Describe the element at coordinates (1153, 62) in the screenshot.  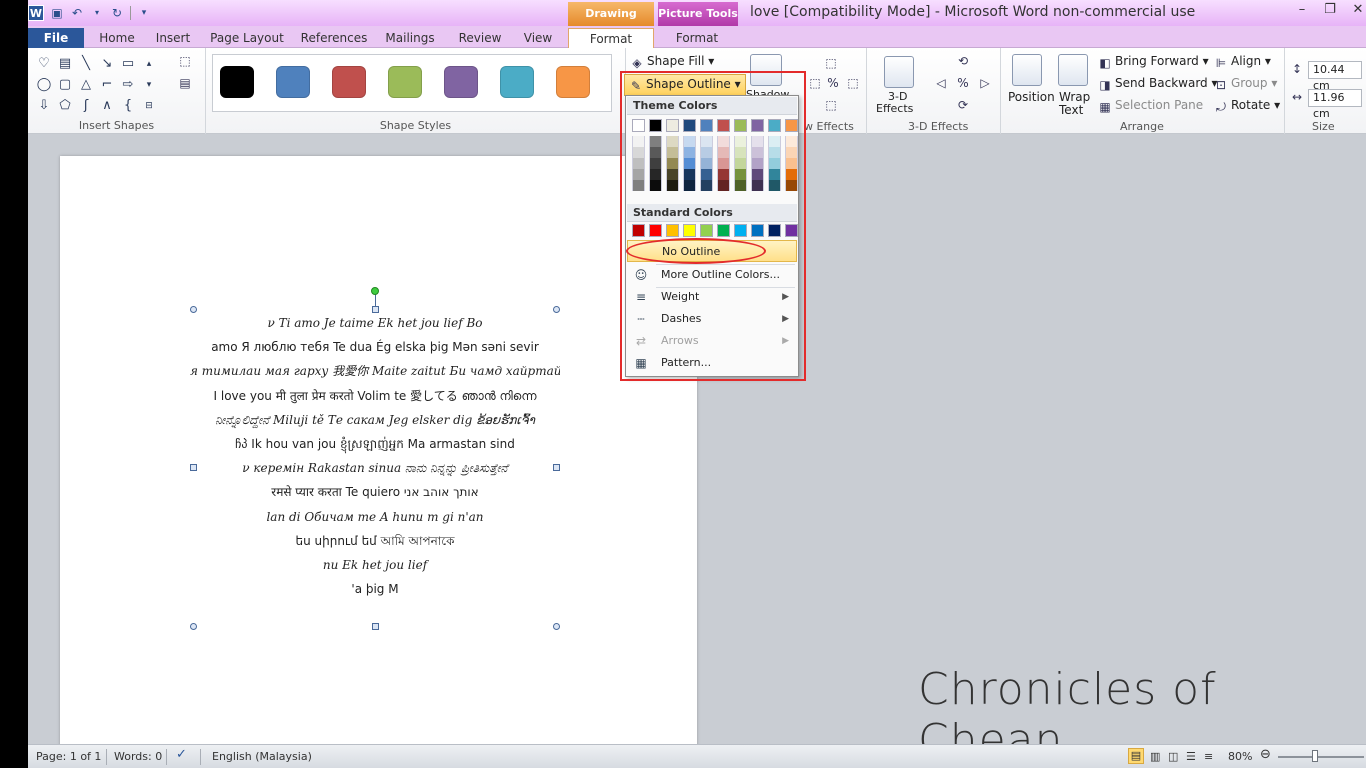
I see `bring-forward-button: ◧ Bring Forward ▾` at that location.